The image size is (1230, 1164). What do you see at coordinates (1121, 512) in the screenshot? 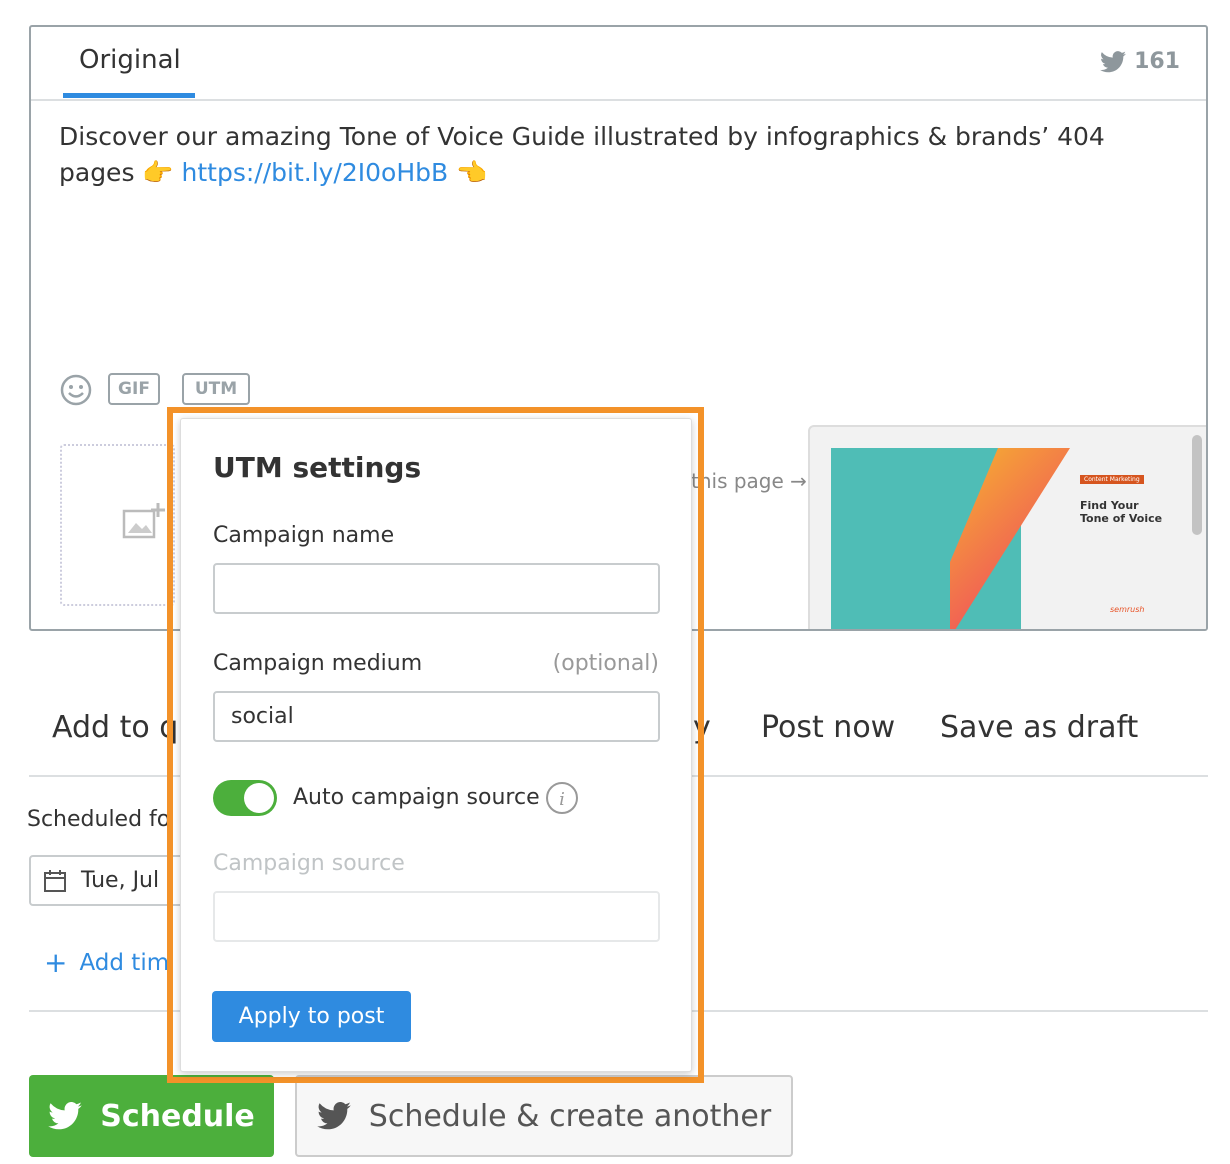
I see `preview-title: Find Your Tone of Voice` at bounding box center [1121, 512].